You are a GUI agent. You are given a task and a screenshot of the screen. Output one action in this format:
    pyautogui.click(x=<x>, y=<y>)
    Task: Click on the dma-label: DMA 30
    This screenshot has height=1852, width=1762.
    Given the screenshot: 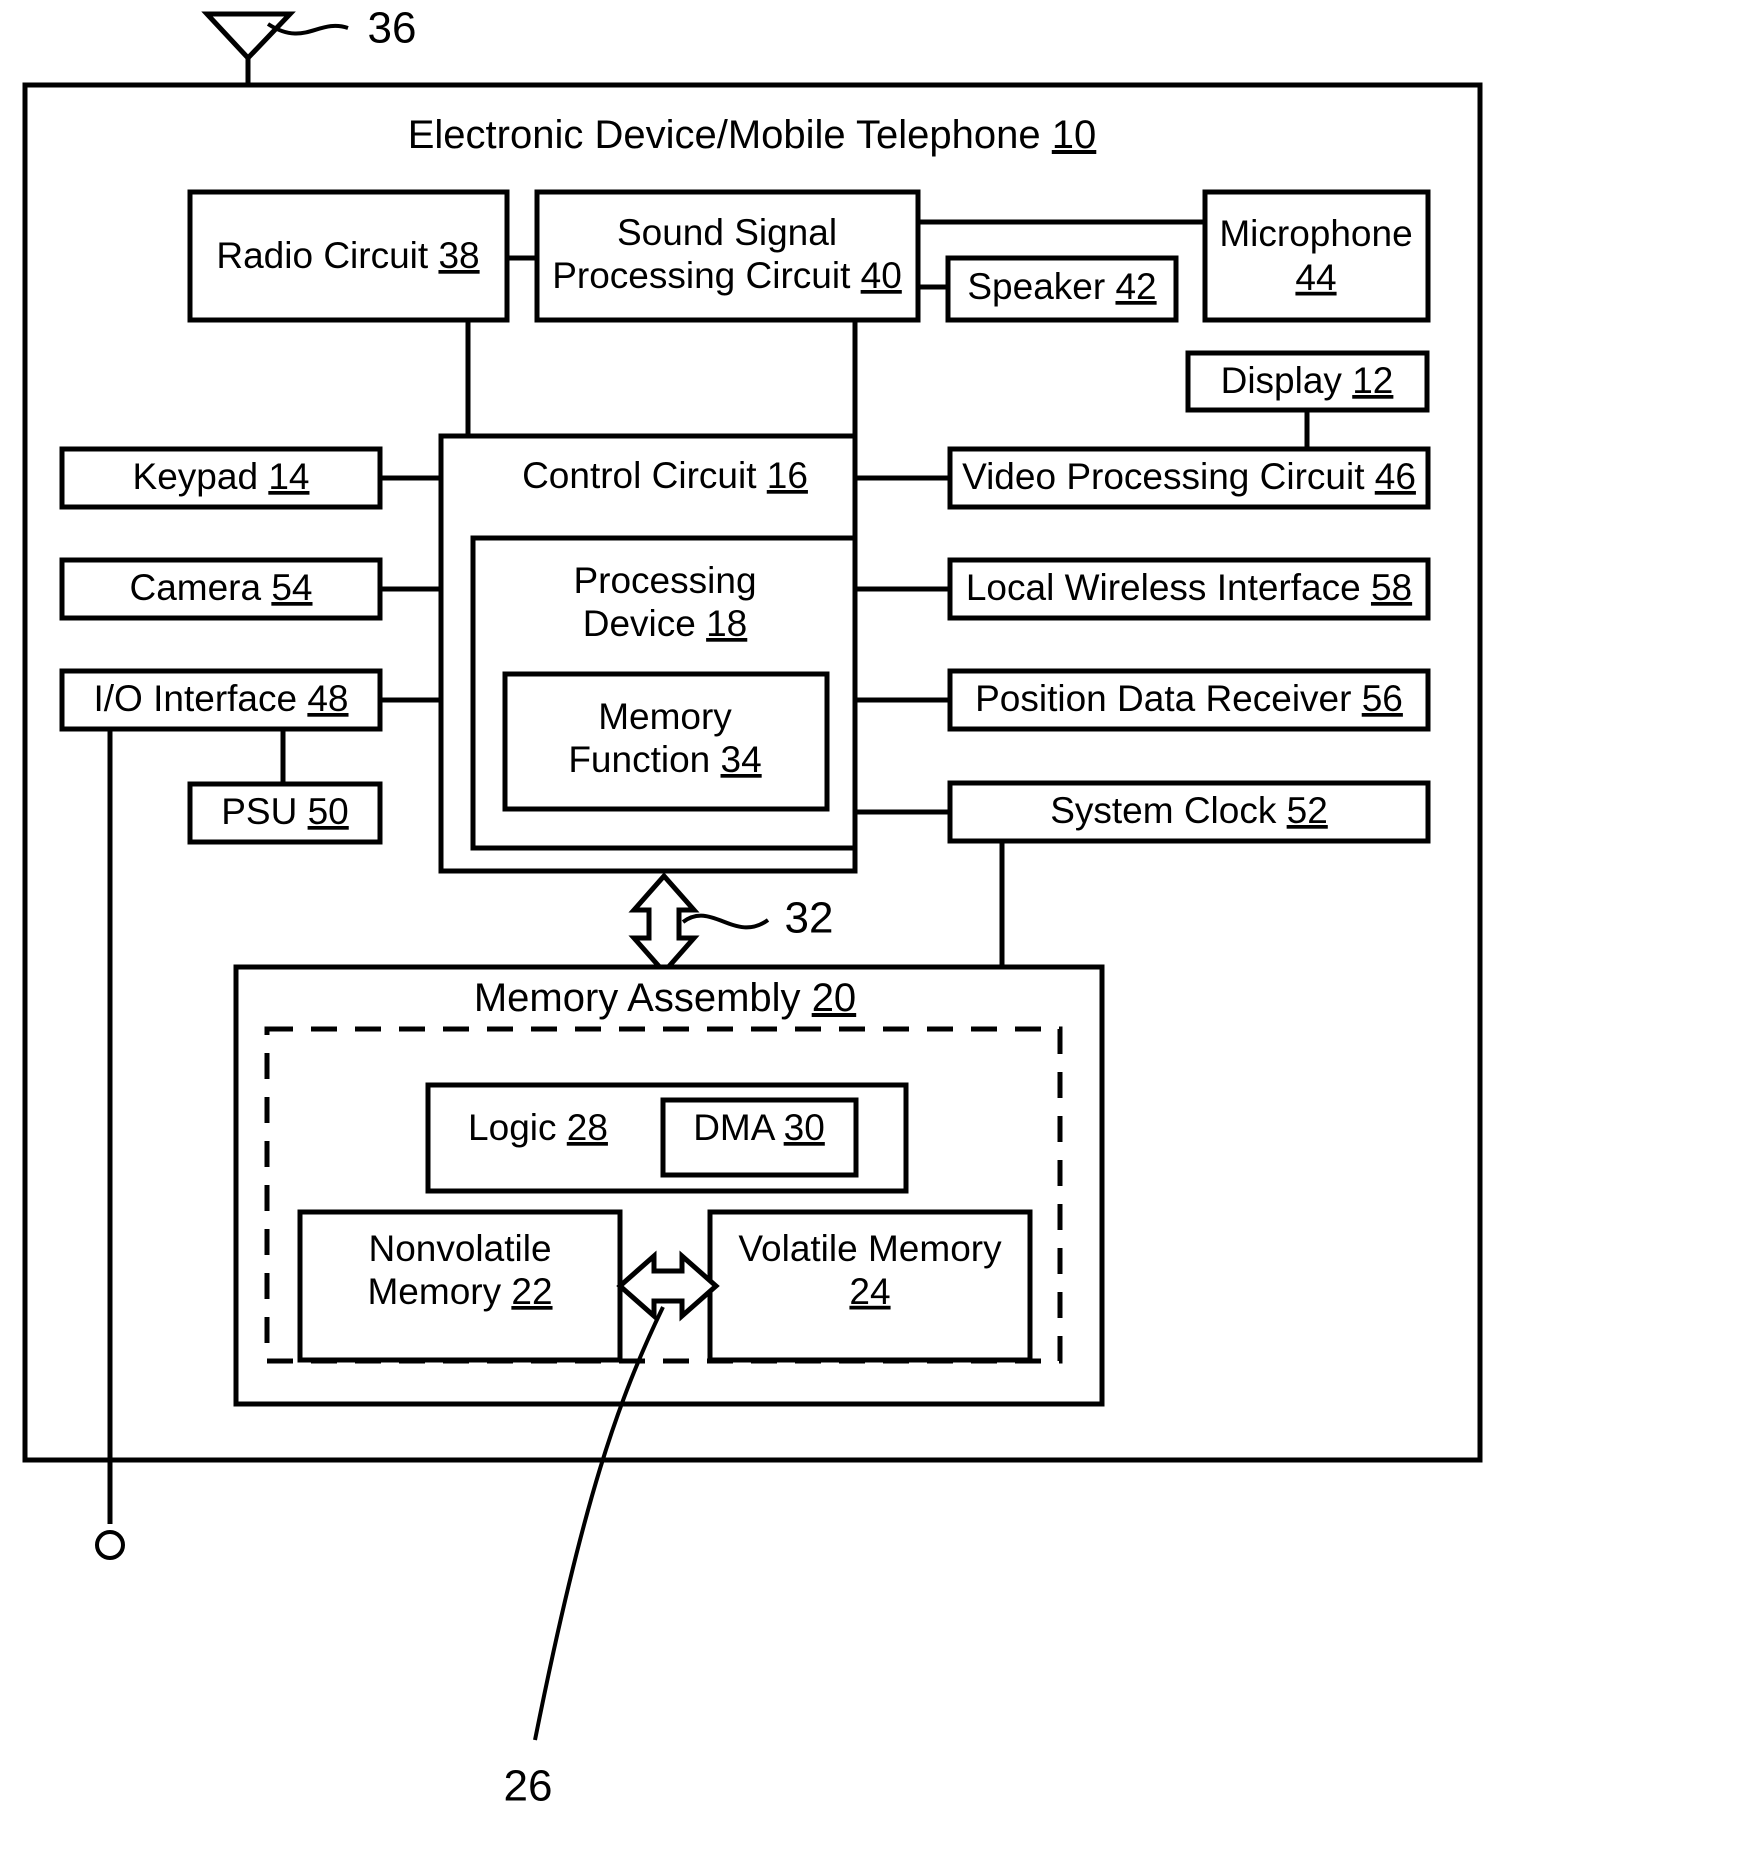 What is the action you would take?
    pyautogui.click(x=759, y=1127)
    